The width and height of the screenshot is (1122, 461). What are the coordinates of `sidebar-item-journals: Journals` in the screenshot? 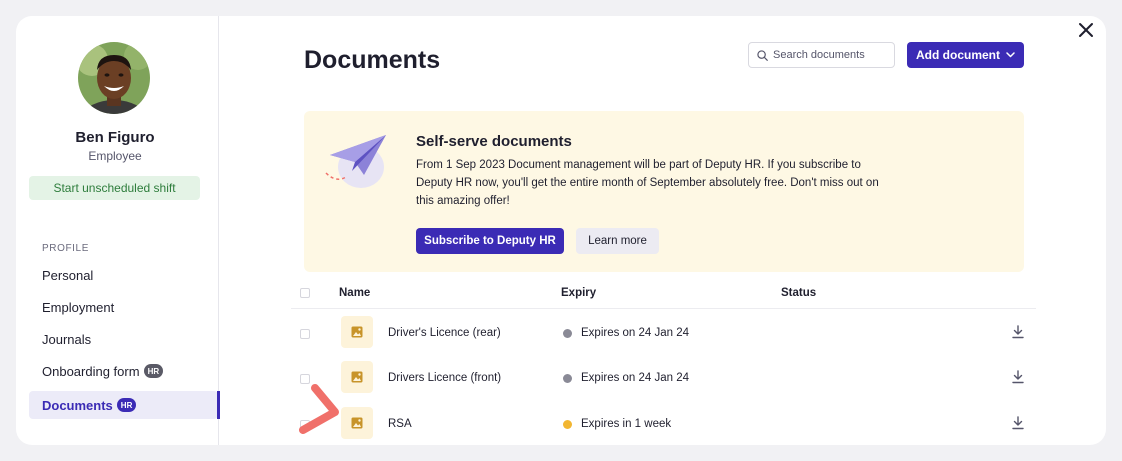 It's located at (123, 339).